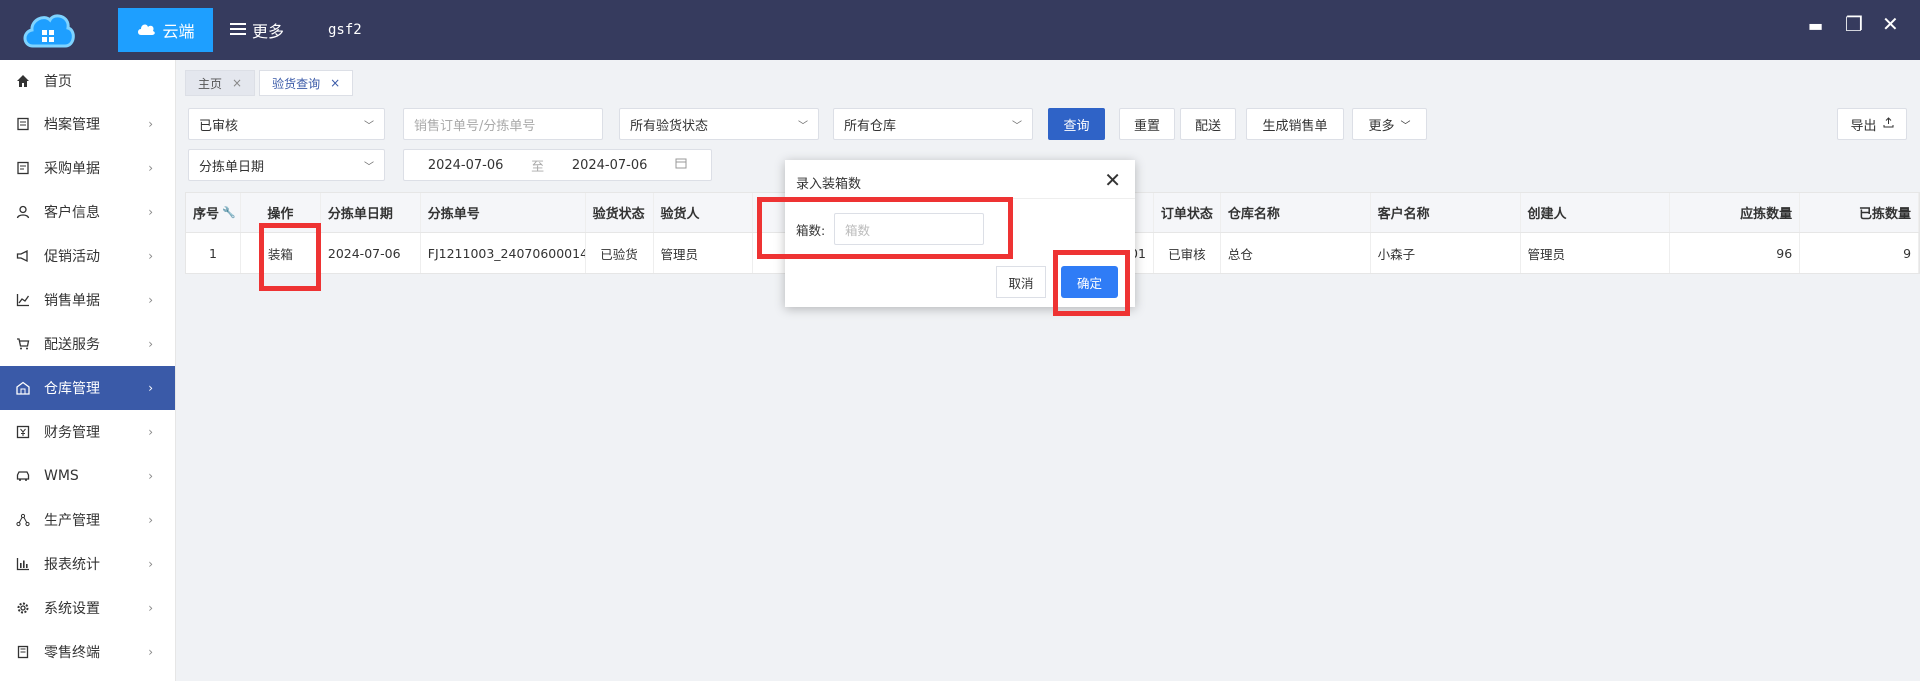 This screenshot has height=681, width=1920. I want to click on sort-no-link: FJ1211003_24070600014, so click(503, 253).